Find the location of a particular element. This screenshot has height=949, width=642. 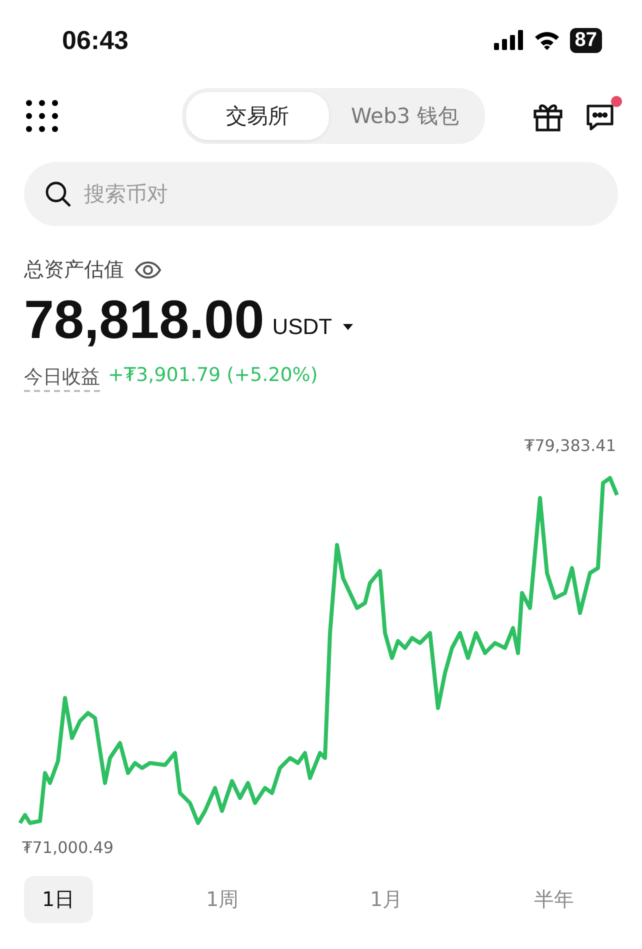

range-tab: 1月 is located at coordinates (386, 900).